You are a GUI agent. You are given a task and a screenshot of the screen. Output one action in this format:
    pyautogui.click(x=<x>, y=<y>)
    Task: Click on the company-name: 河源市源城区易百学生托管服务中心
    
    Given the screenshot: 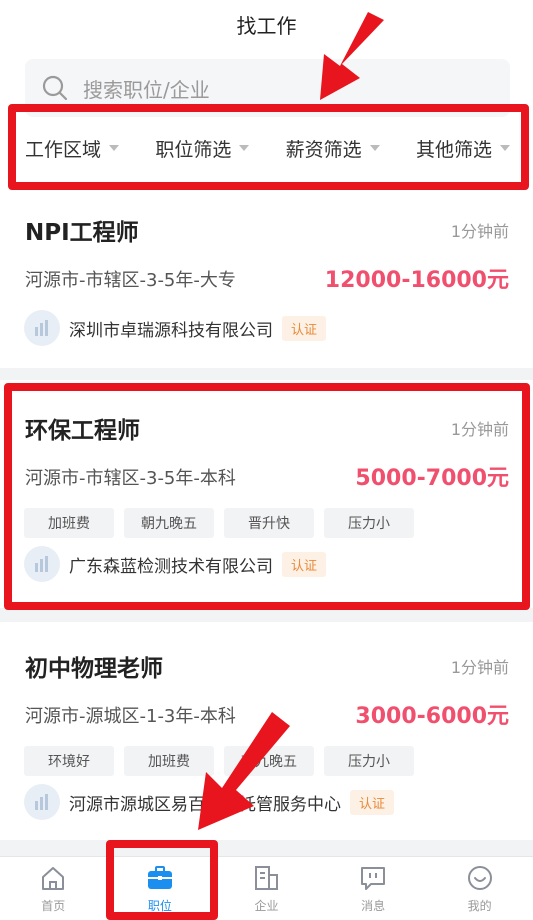 What is the action you would take?
    pyautogui.click(x=205, y=804)
    